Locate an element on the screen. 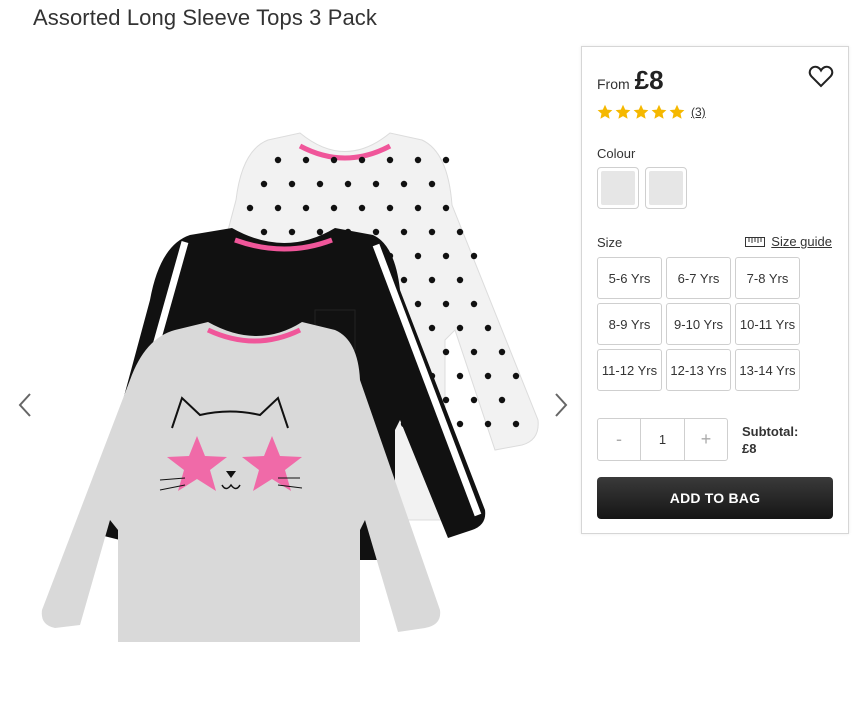 This screenshot has height=710, width=863. price: From £8 is located at coordinates (630, 80).